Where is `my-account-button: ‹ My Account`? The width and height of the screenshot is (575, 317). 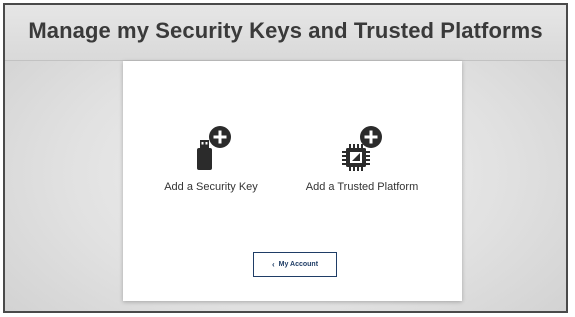 my-account-button: ‹ My Account is located at coordinates (295, 264).